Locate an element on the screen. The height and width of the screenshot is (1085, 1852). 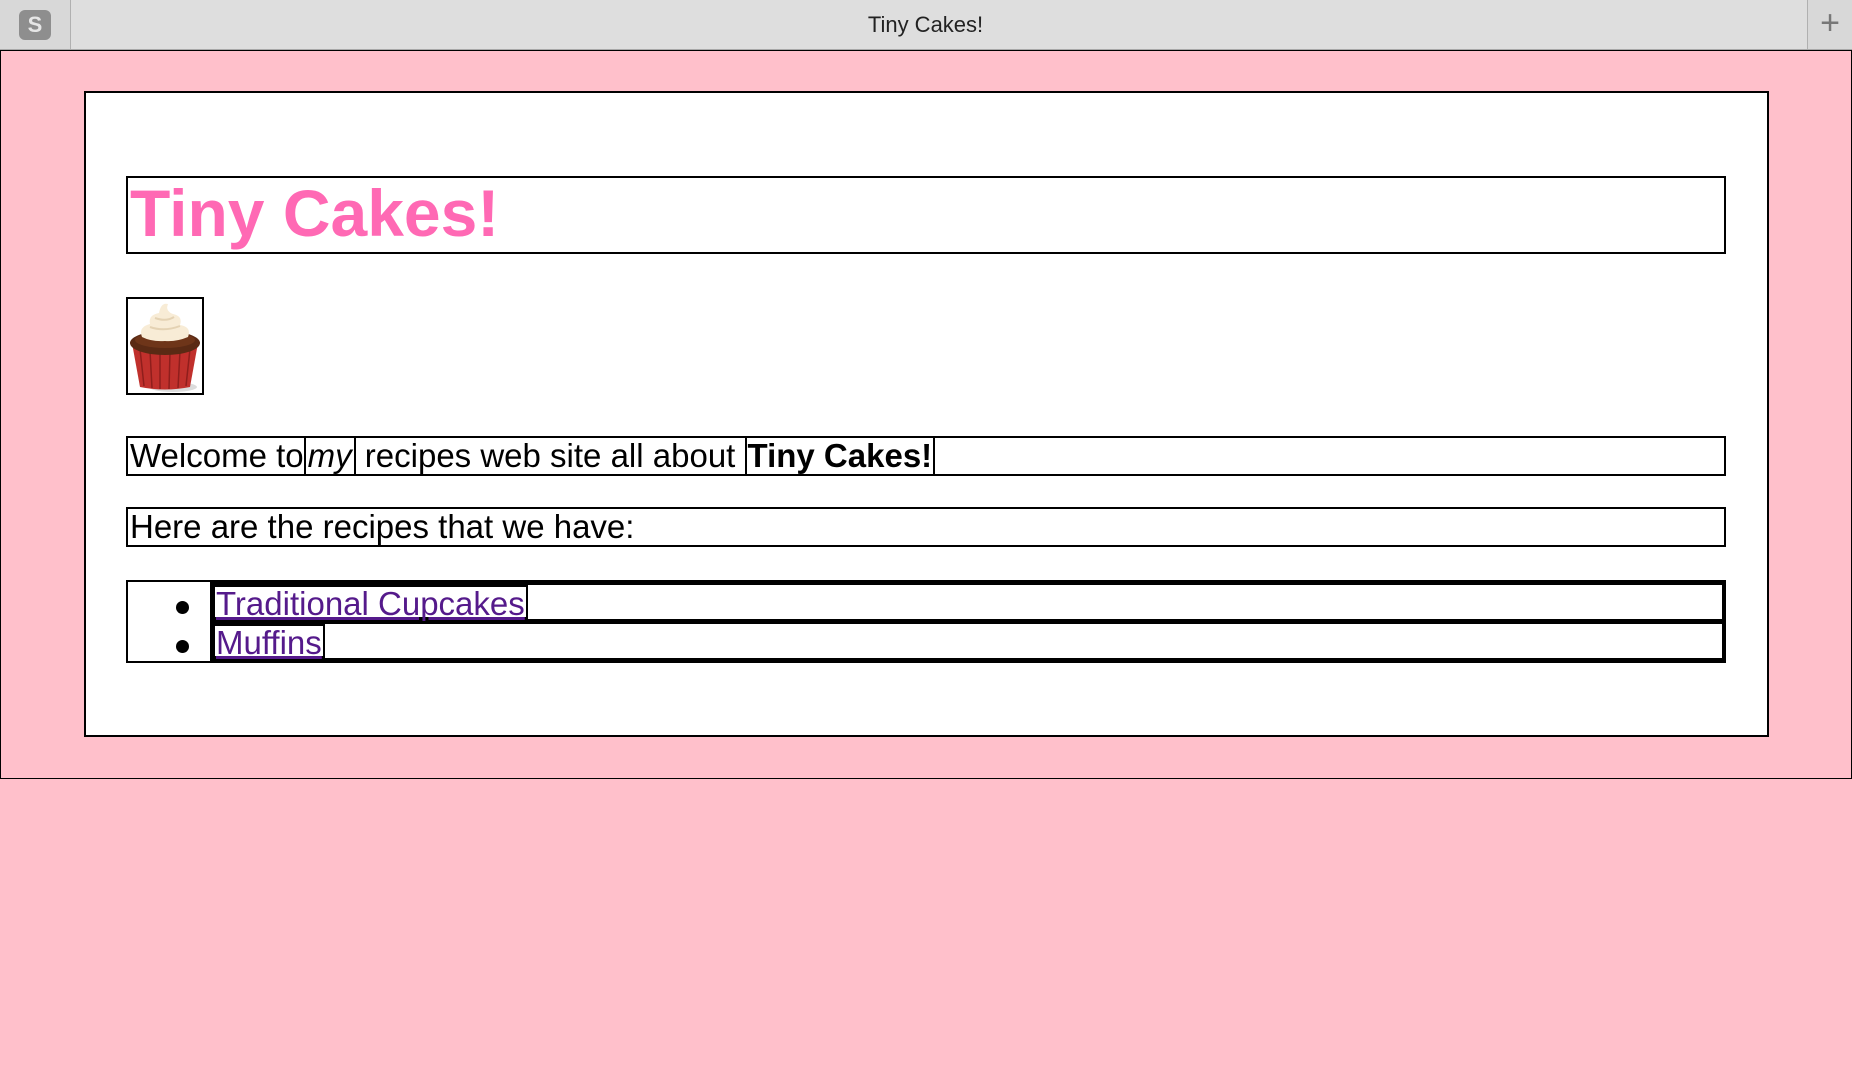
welcome-emphasis: my is located at coordinates (329, 456).